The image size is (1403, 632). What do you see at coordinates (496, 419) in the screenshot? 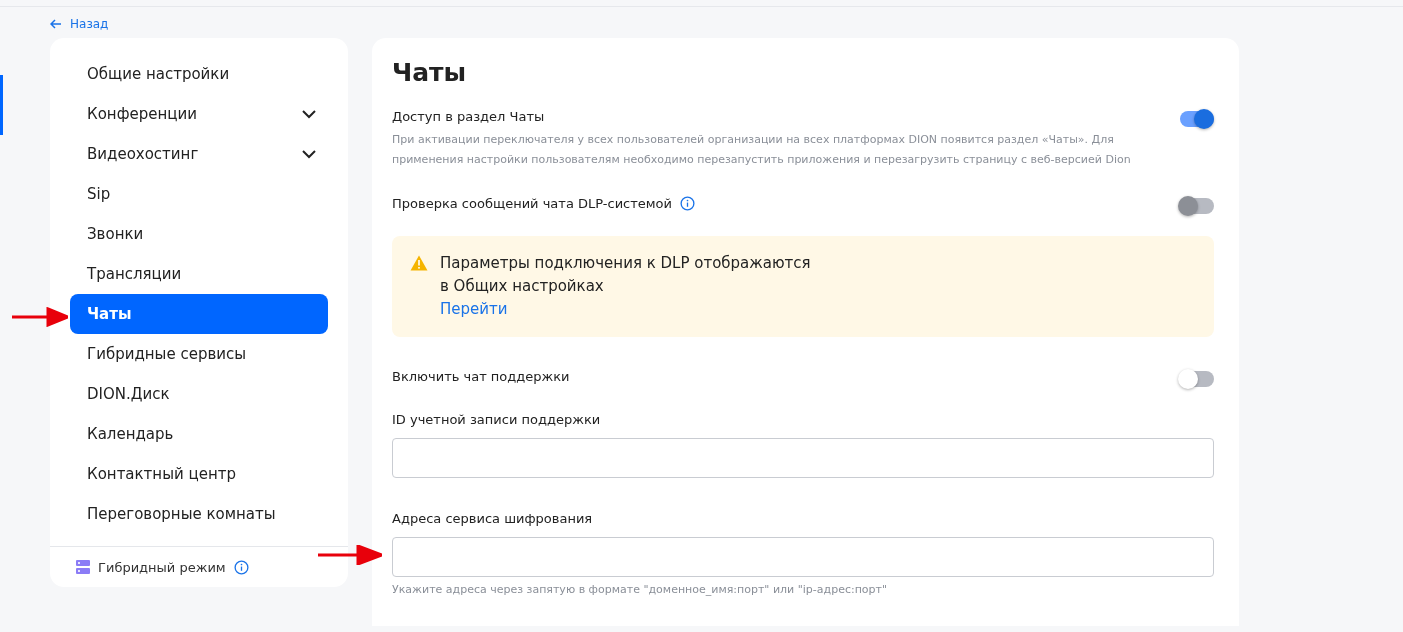
I see `field-label: ID учетной записи поддержки` at bounding box center [496, 419].